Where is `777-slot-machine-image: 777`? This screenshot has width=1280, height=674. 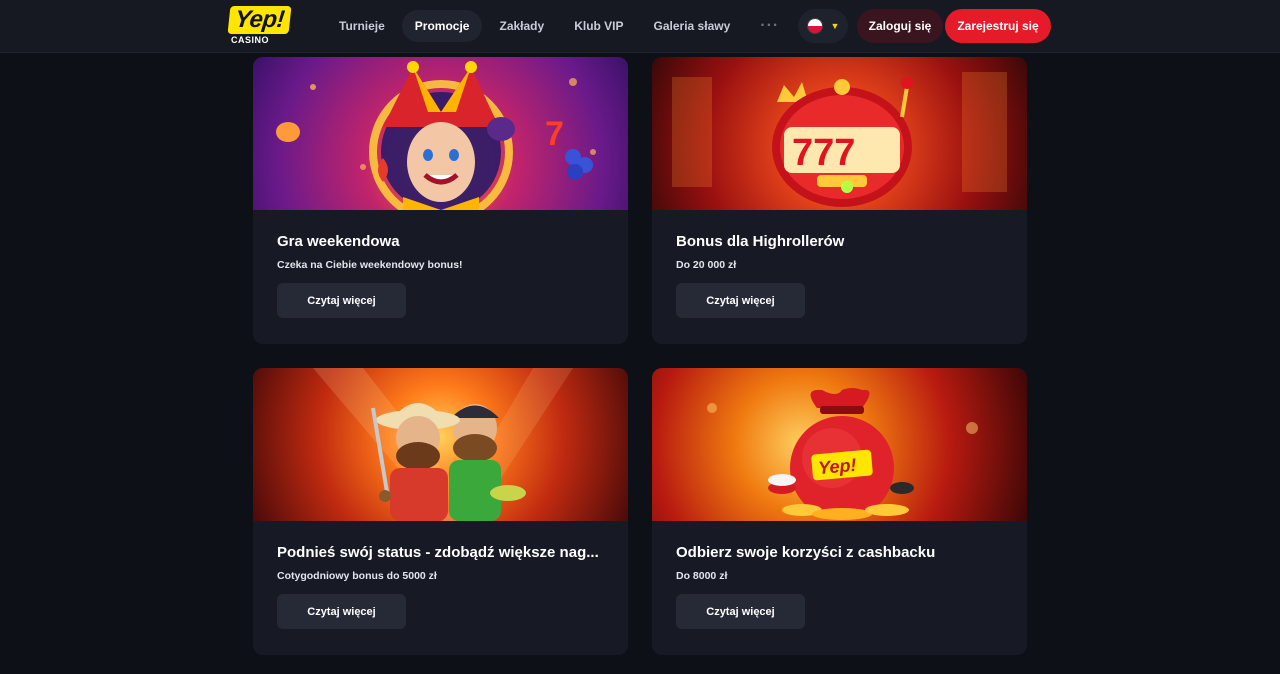
777-slot-machine-image: 777 is located at coordinates (839, 133).